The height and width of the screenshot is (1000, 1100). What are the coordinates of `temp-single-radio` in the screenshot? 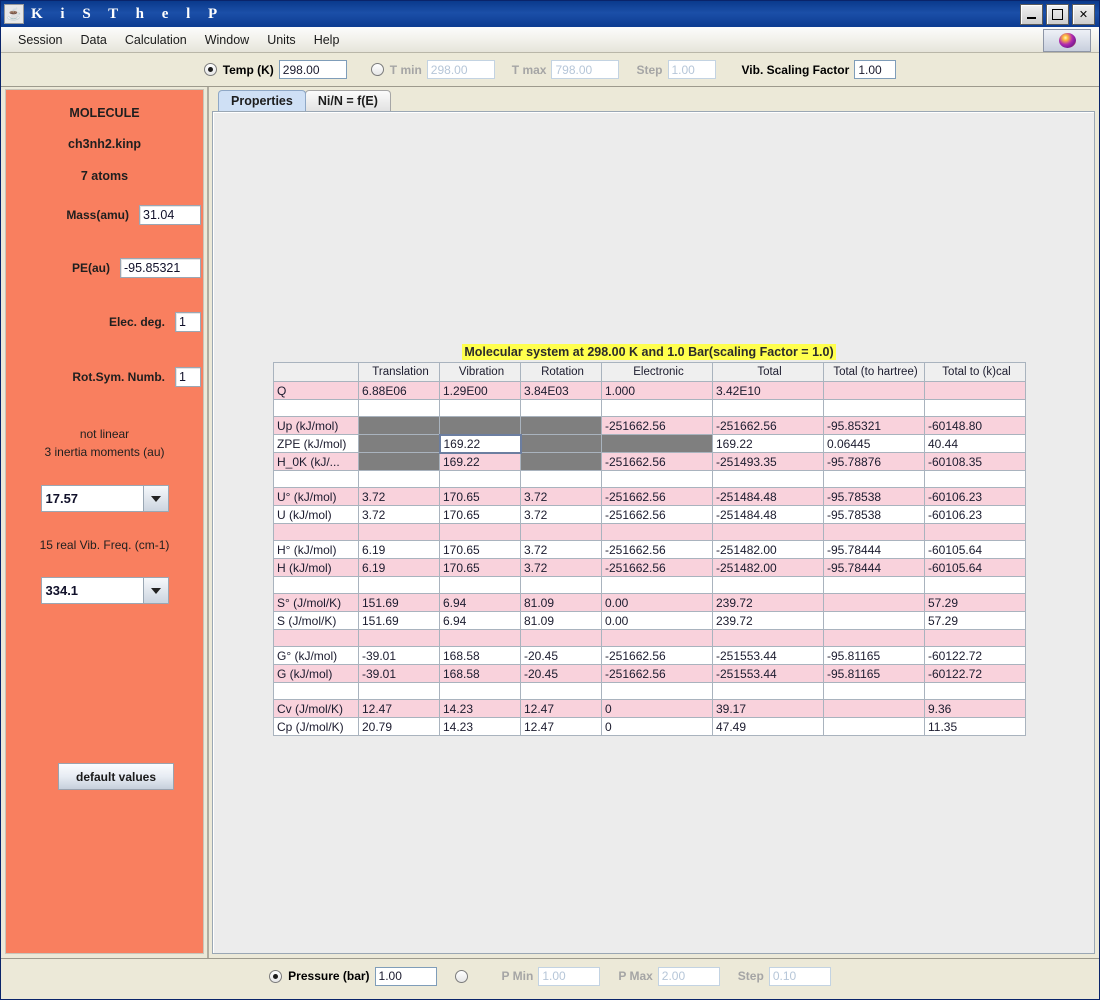 It's located at (210, 69).